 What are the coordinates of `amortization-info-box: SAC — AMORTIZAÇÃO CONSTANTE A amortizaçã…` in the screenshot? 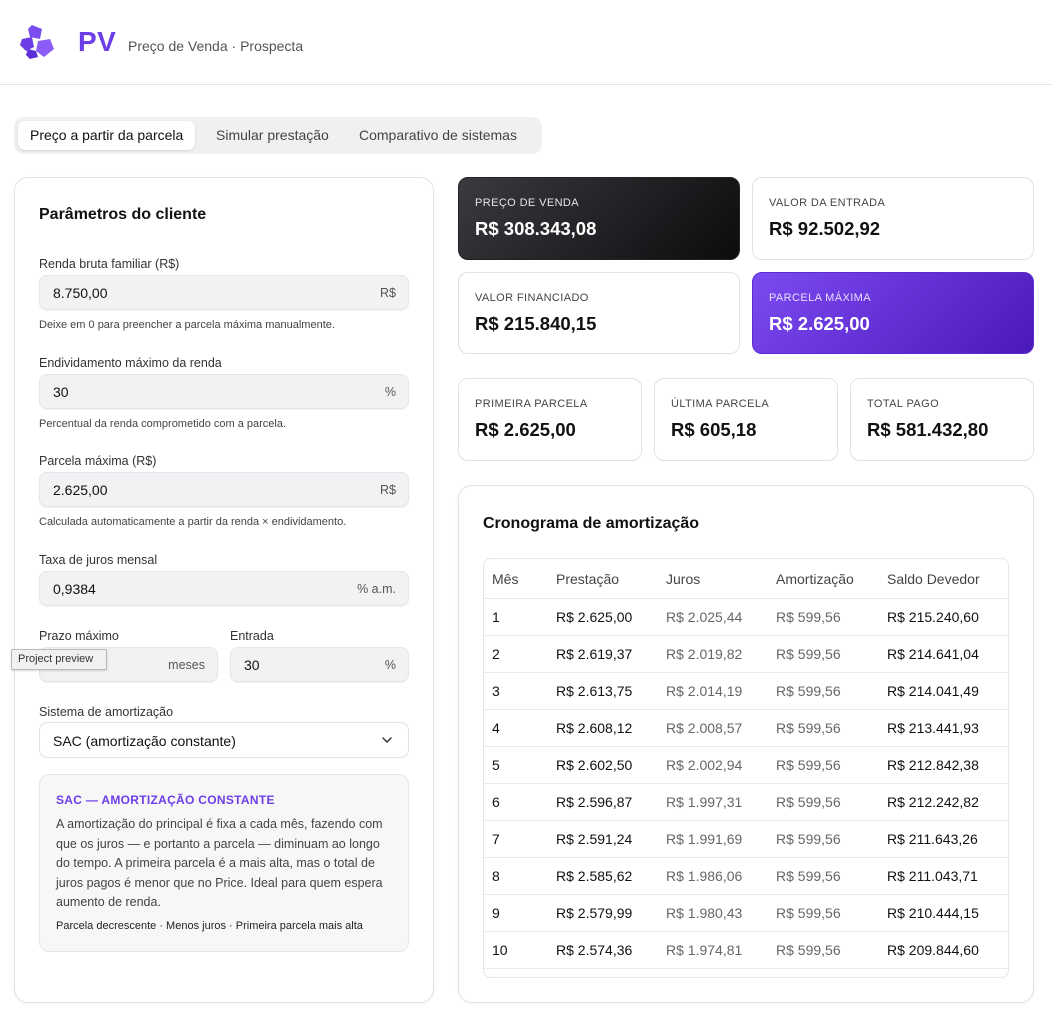 It's located at (224, 863).